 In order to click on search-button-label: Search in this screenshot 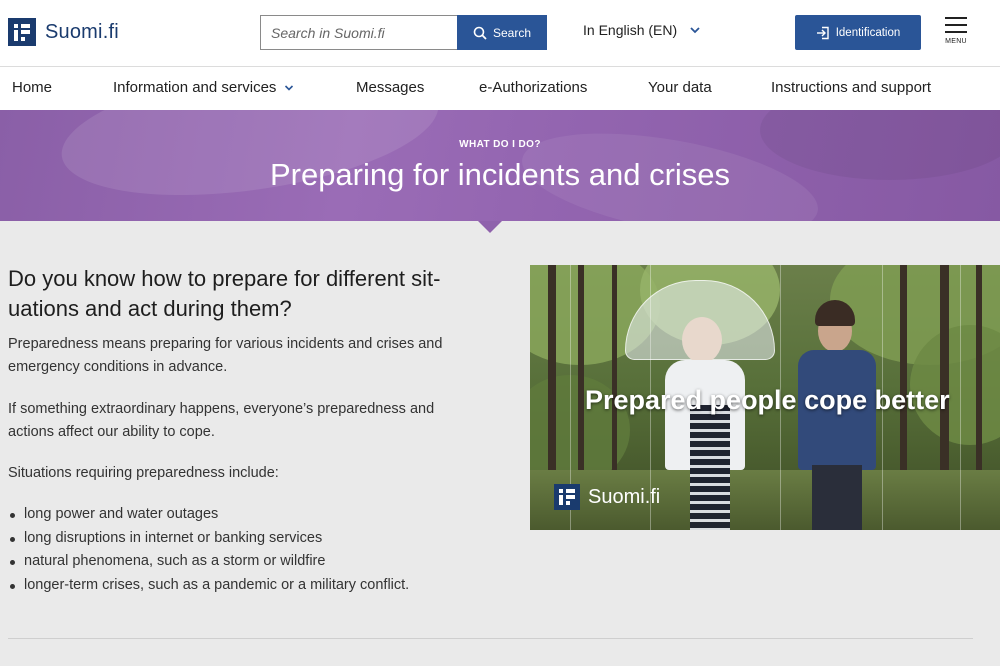, I will do `click(512, 32)`.